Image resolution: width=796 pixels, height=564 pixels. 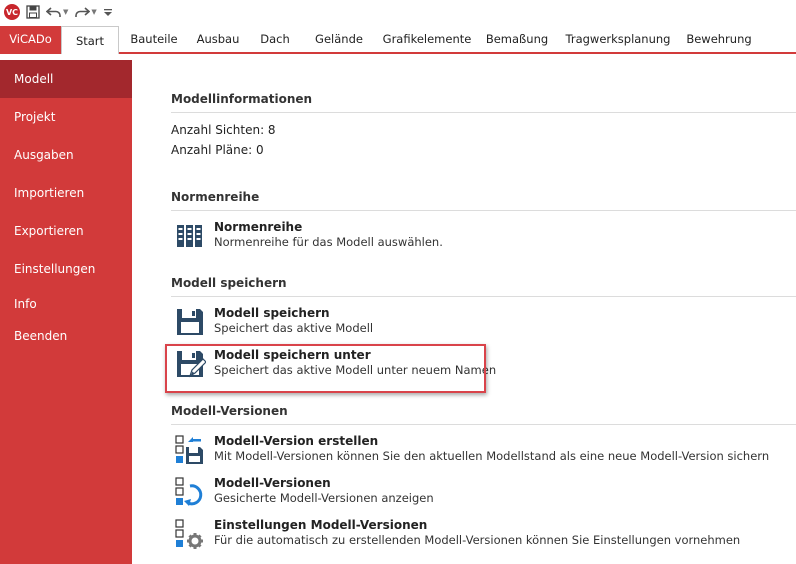 I want to click on tab-grafikelemente: Grafikelemente, so click(x=427, y=39).